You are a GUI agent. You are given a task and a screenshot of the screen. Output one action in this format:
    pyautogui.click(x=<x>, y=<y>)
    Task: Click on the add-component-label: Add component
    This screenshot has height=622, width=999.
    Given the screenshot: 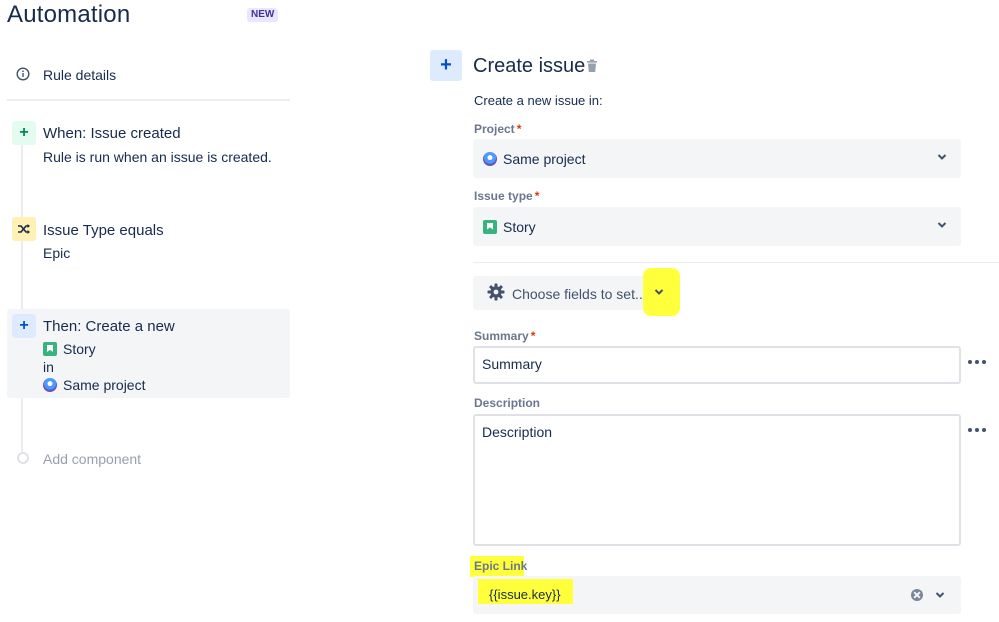 What is the action you would take?
    pyautogui.click(x=92, y=459)
    